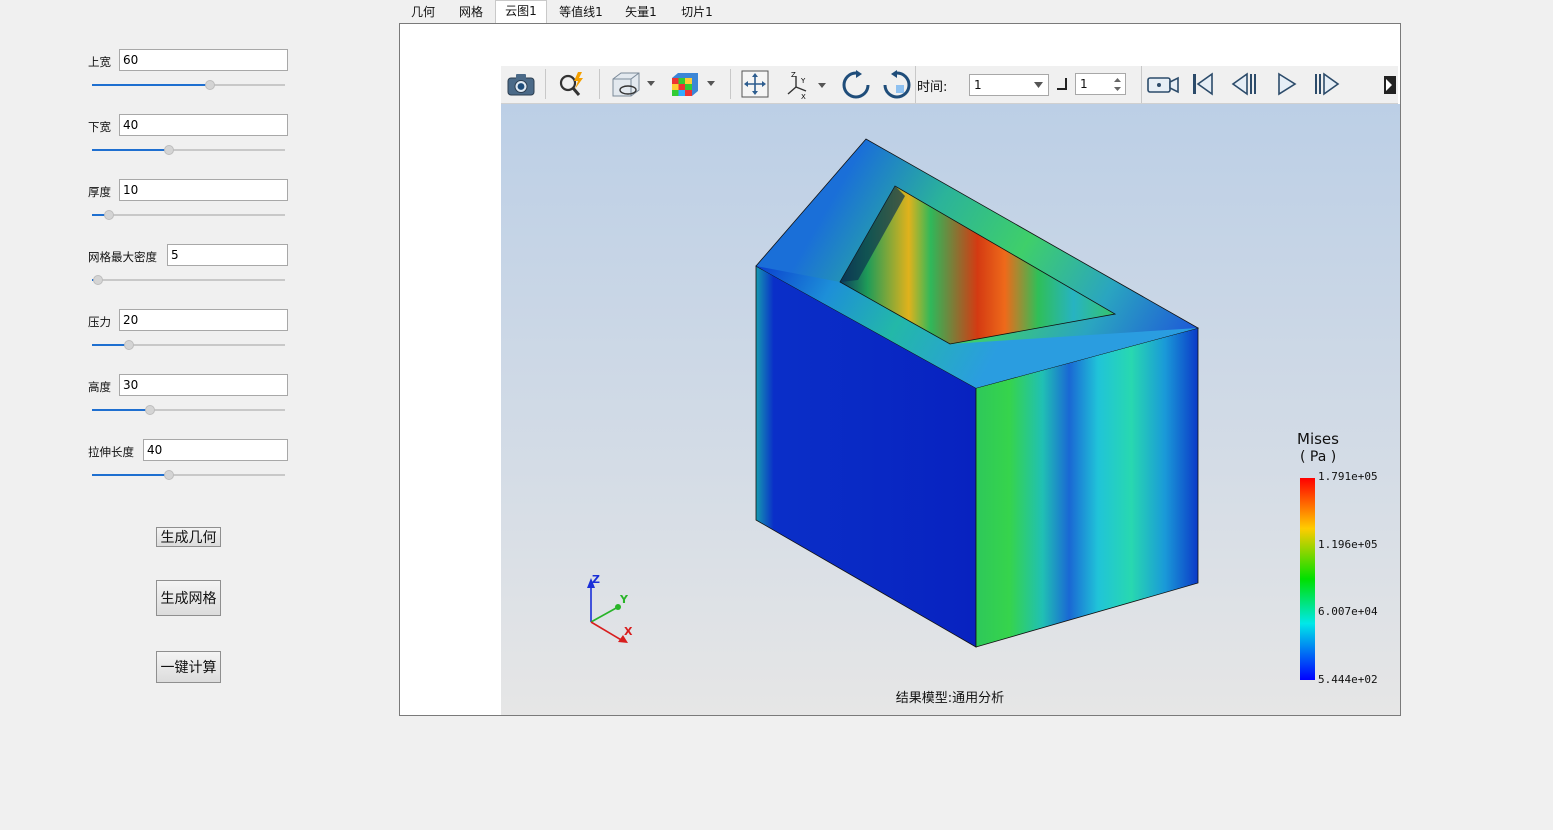 The image size is (1553, 830). Describe the element at coordinates (203, 125) in the screenshot. I see `bottom-width-input` at that location.